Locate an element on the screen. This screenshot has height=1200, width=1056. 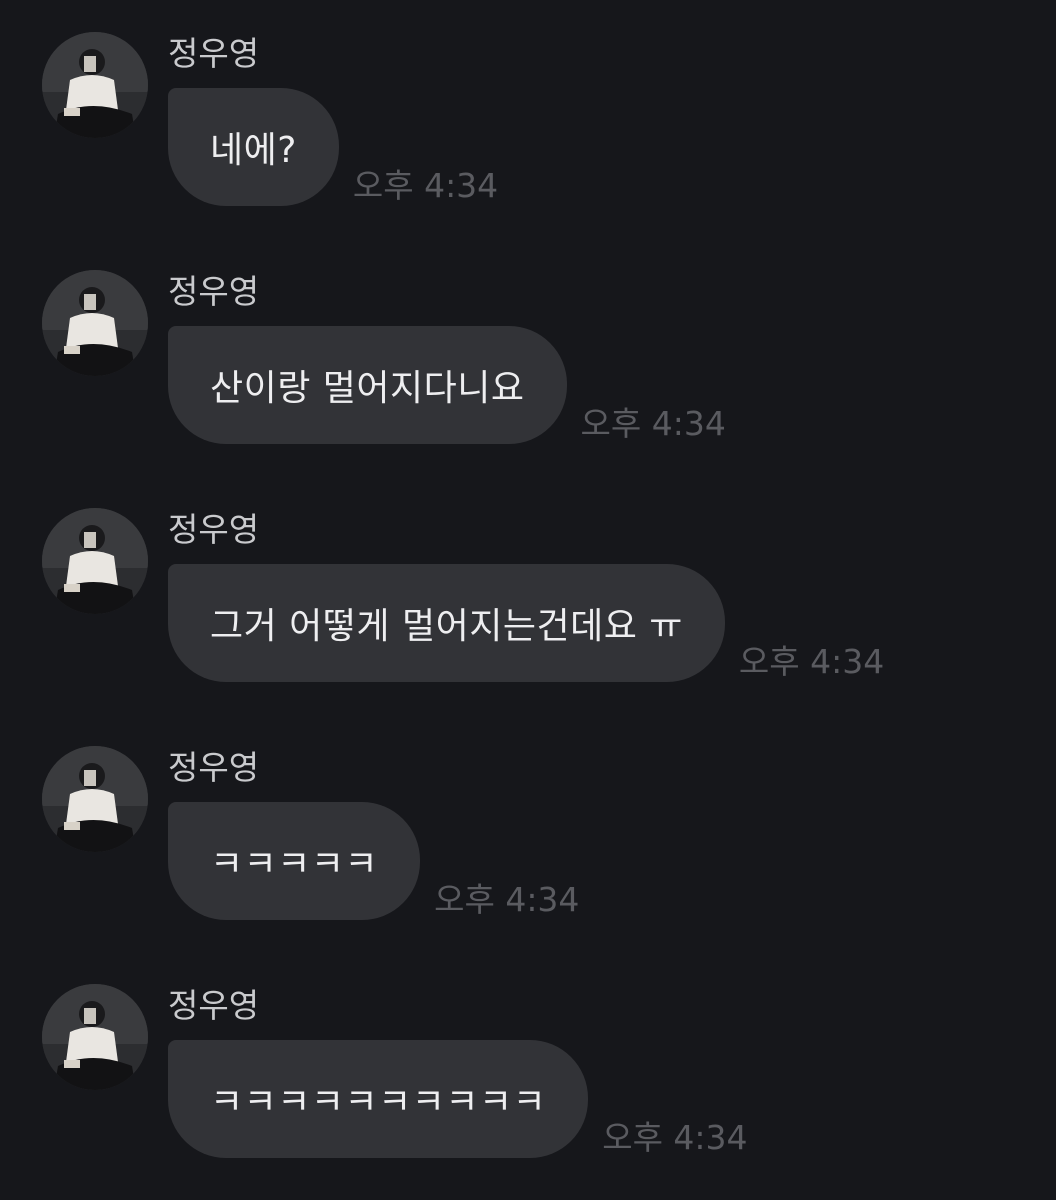
message-bubble: 네에? is located at coordinates (253, 147).